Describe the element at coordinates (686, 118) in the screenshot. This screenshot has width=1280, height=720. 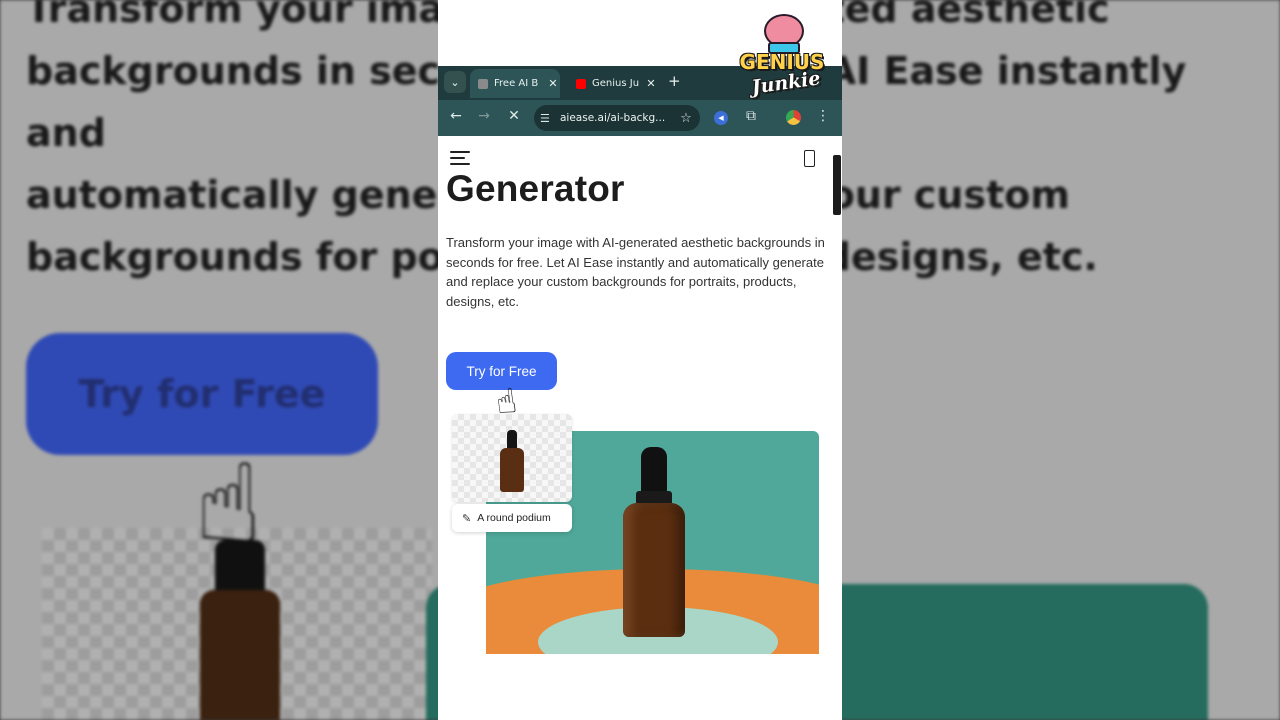
I see `star-icon: ☆` at that location.